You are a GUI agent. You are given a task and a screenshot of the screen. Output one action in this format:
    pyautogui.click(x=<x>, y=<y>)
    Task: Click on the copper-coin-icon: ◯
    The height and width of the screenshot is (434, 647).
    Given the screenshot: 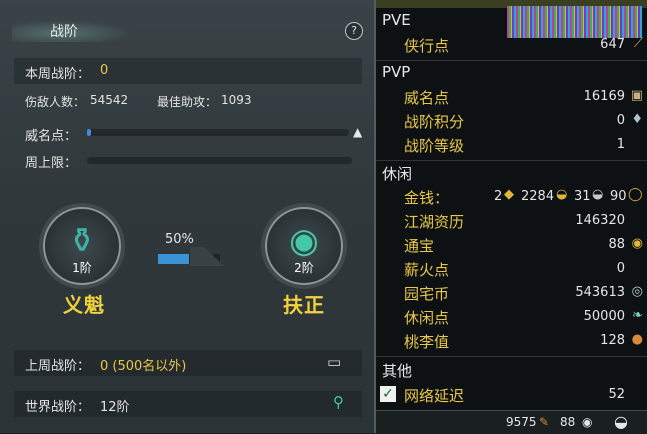 What is the action you would take?
    pyautogui.click(x=635, y=194)
    